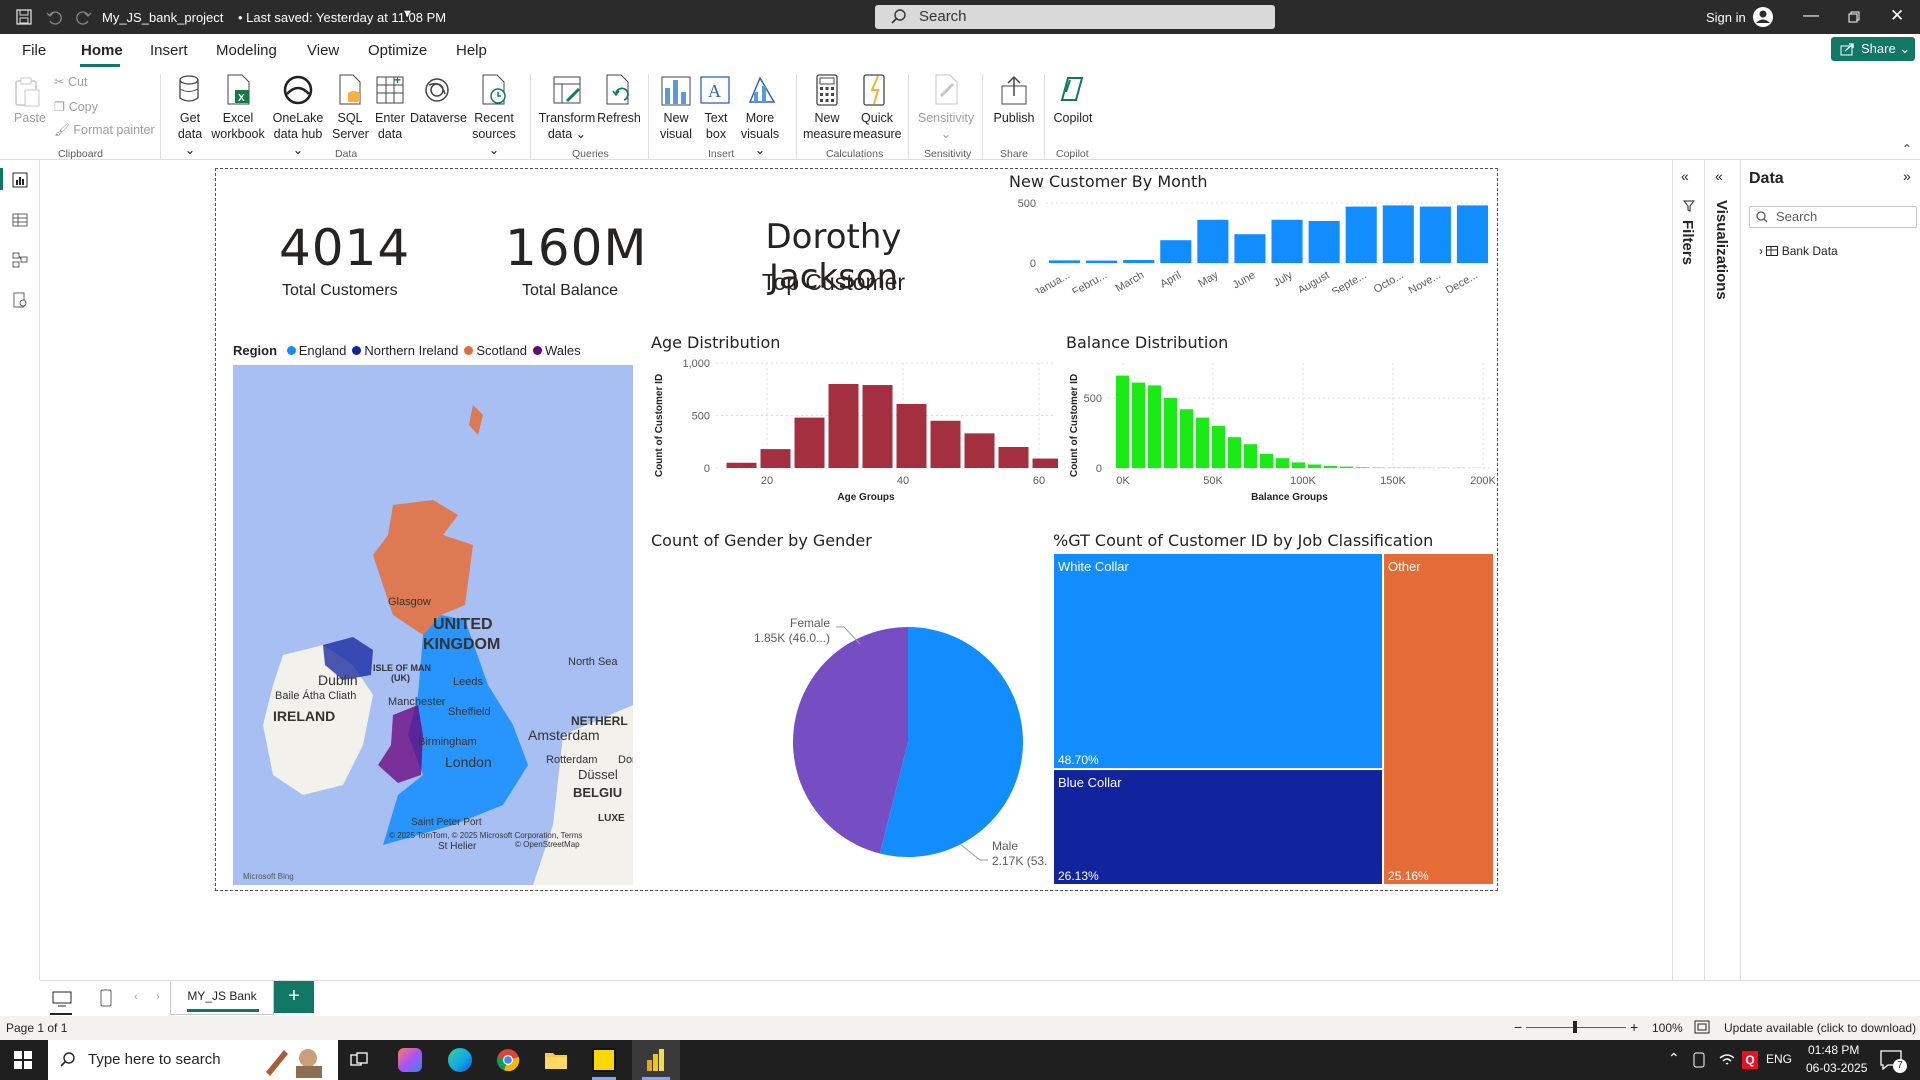  Describe the element at coordinates (1685, 176) in the screenshot. I see `collapse-filters-icon: «` at that location.